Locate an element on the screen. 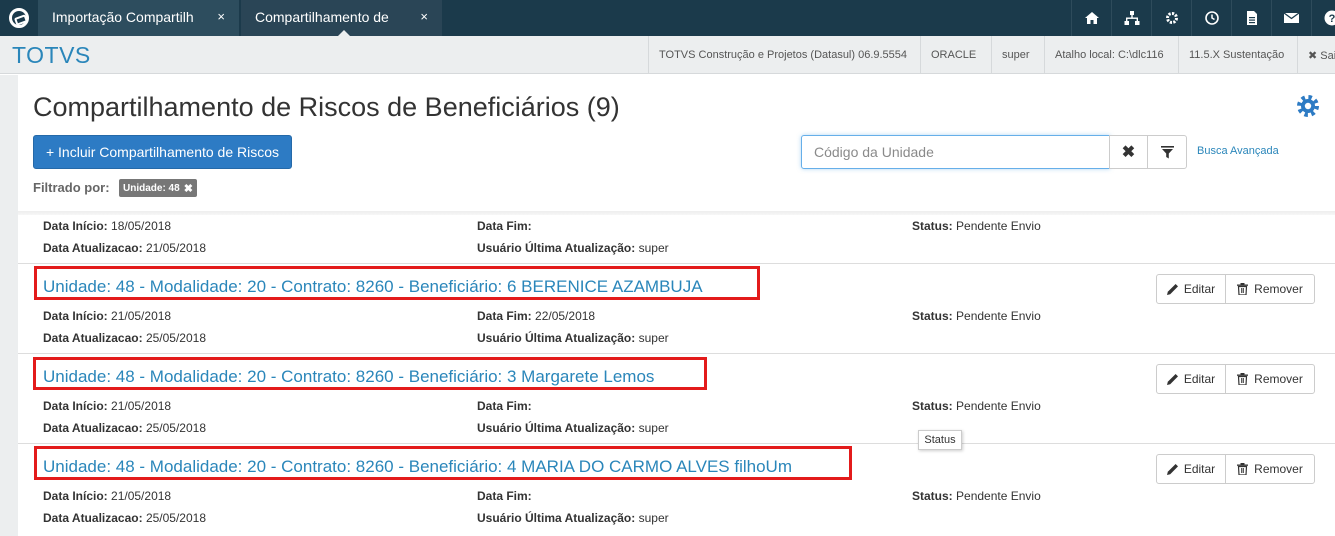 The image size is (1335, 536). end-date: Data Fim: 22/05/2018 is located at coordinates (536, 316).